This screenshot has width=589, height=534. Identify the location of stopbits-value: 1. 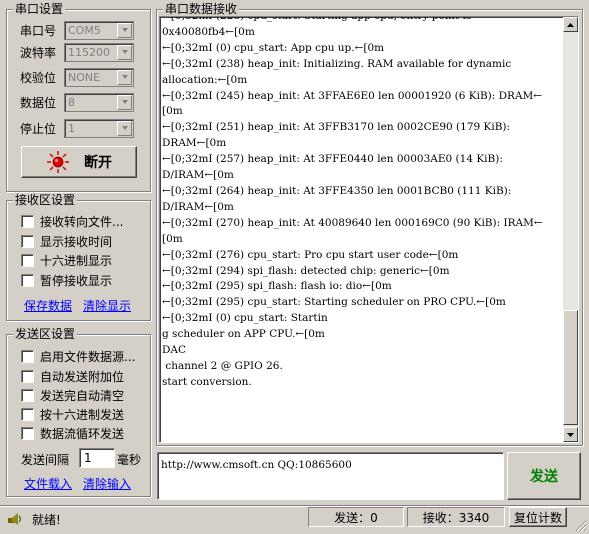
(71, 128).